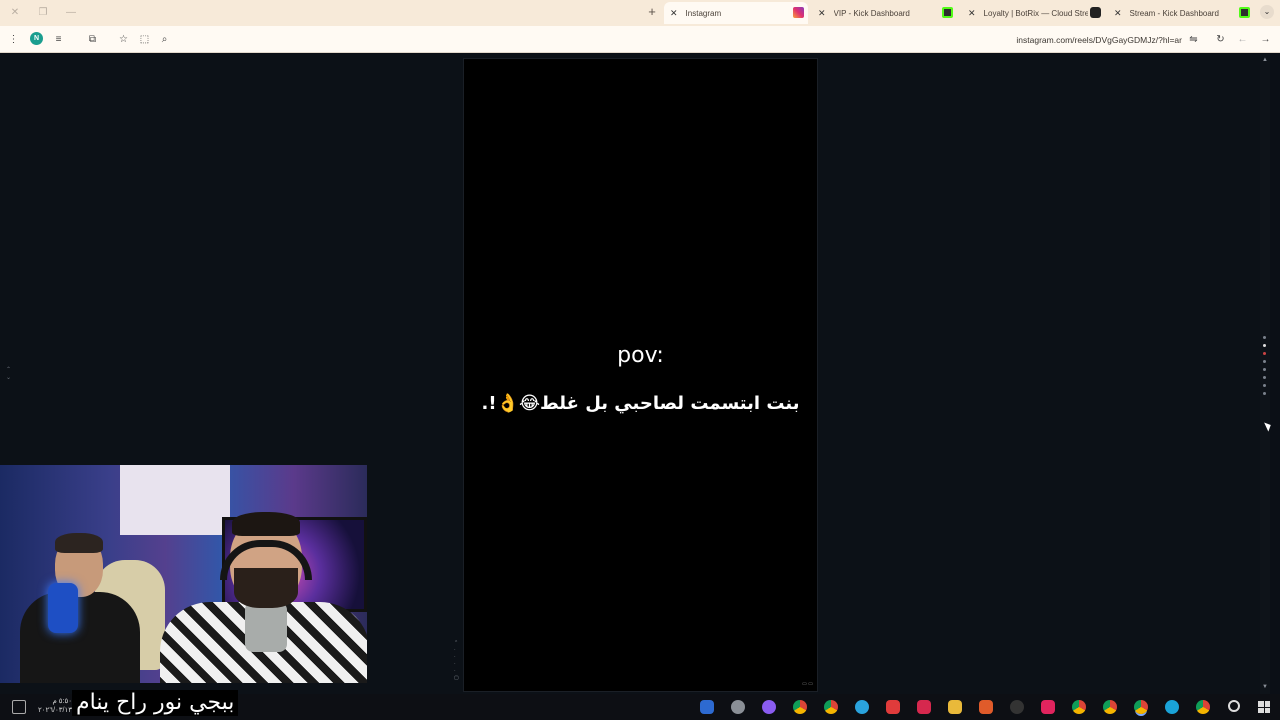  I want to click on tab-instagram: ✕ Instagram, so click(736, 13).